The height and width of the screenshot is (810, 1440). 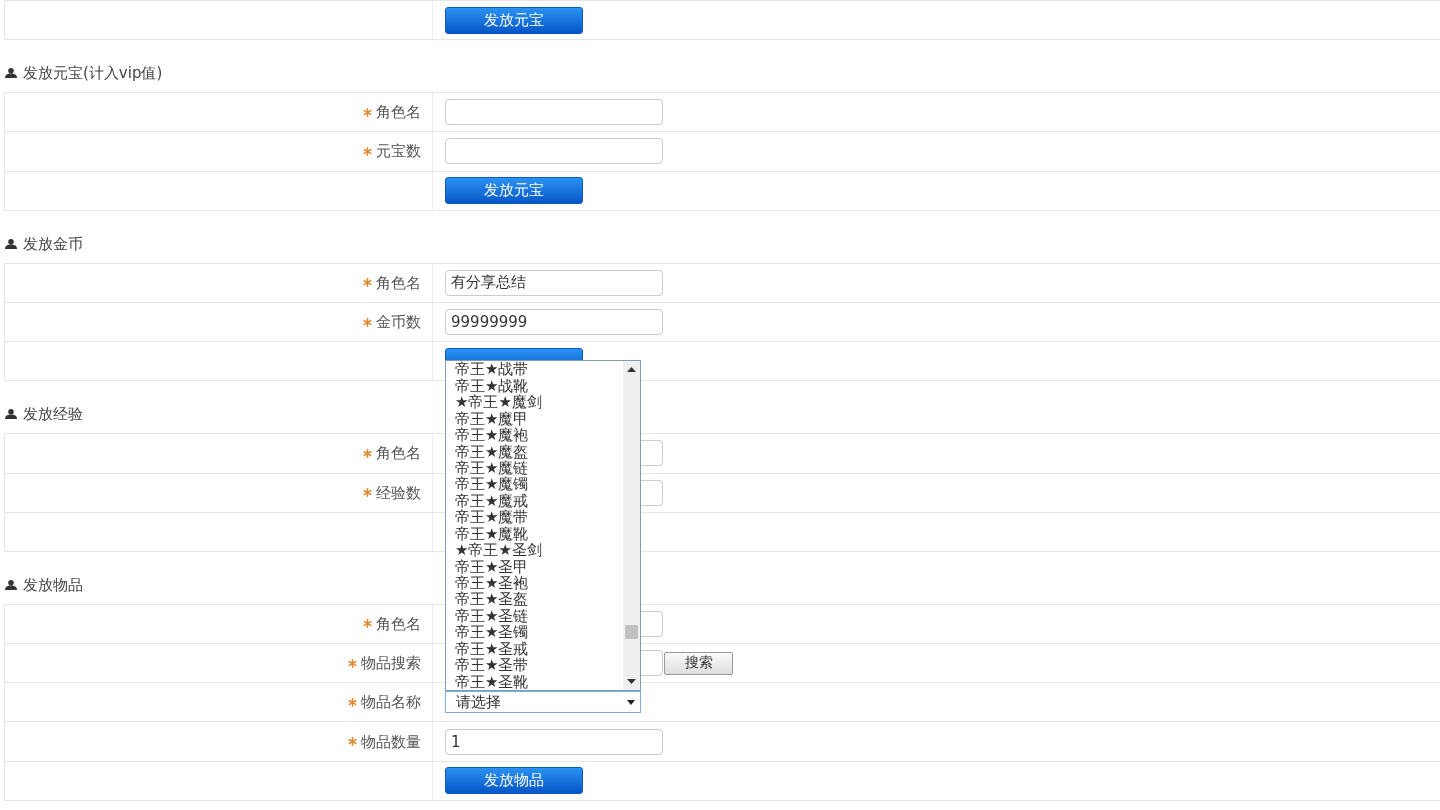 I want to click on section-title: 发放物品, so click(x=53, y=584).